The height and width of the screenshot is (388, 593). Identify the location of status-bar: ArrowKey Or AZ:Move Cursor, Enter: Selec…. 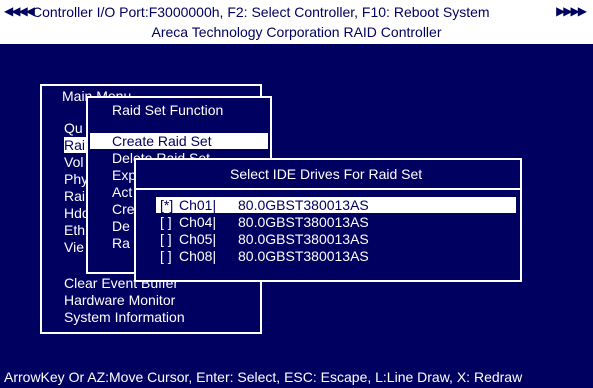
(263, 377).